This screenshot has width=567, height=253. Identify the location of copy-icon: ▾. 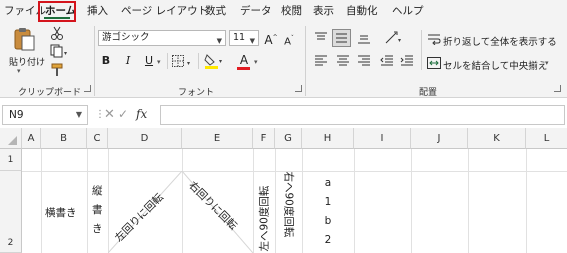
(59, 52).